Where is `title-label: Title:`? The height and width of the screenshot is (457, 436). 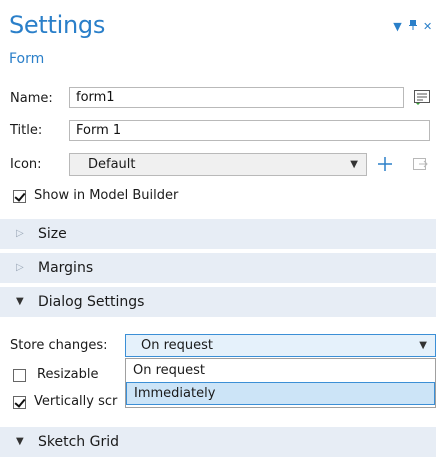 title-label: Title: is located at coordinates (26, 130).